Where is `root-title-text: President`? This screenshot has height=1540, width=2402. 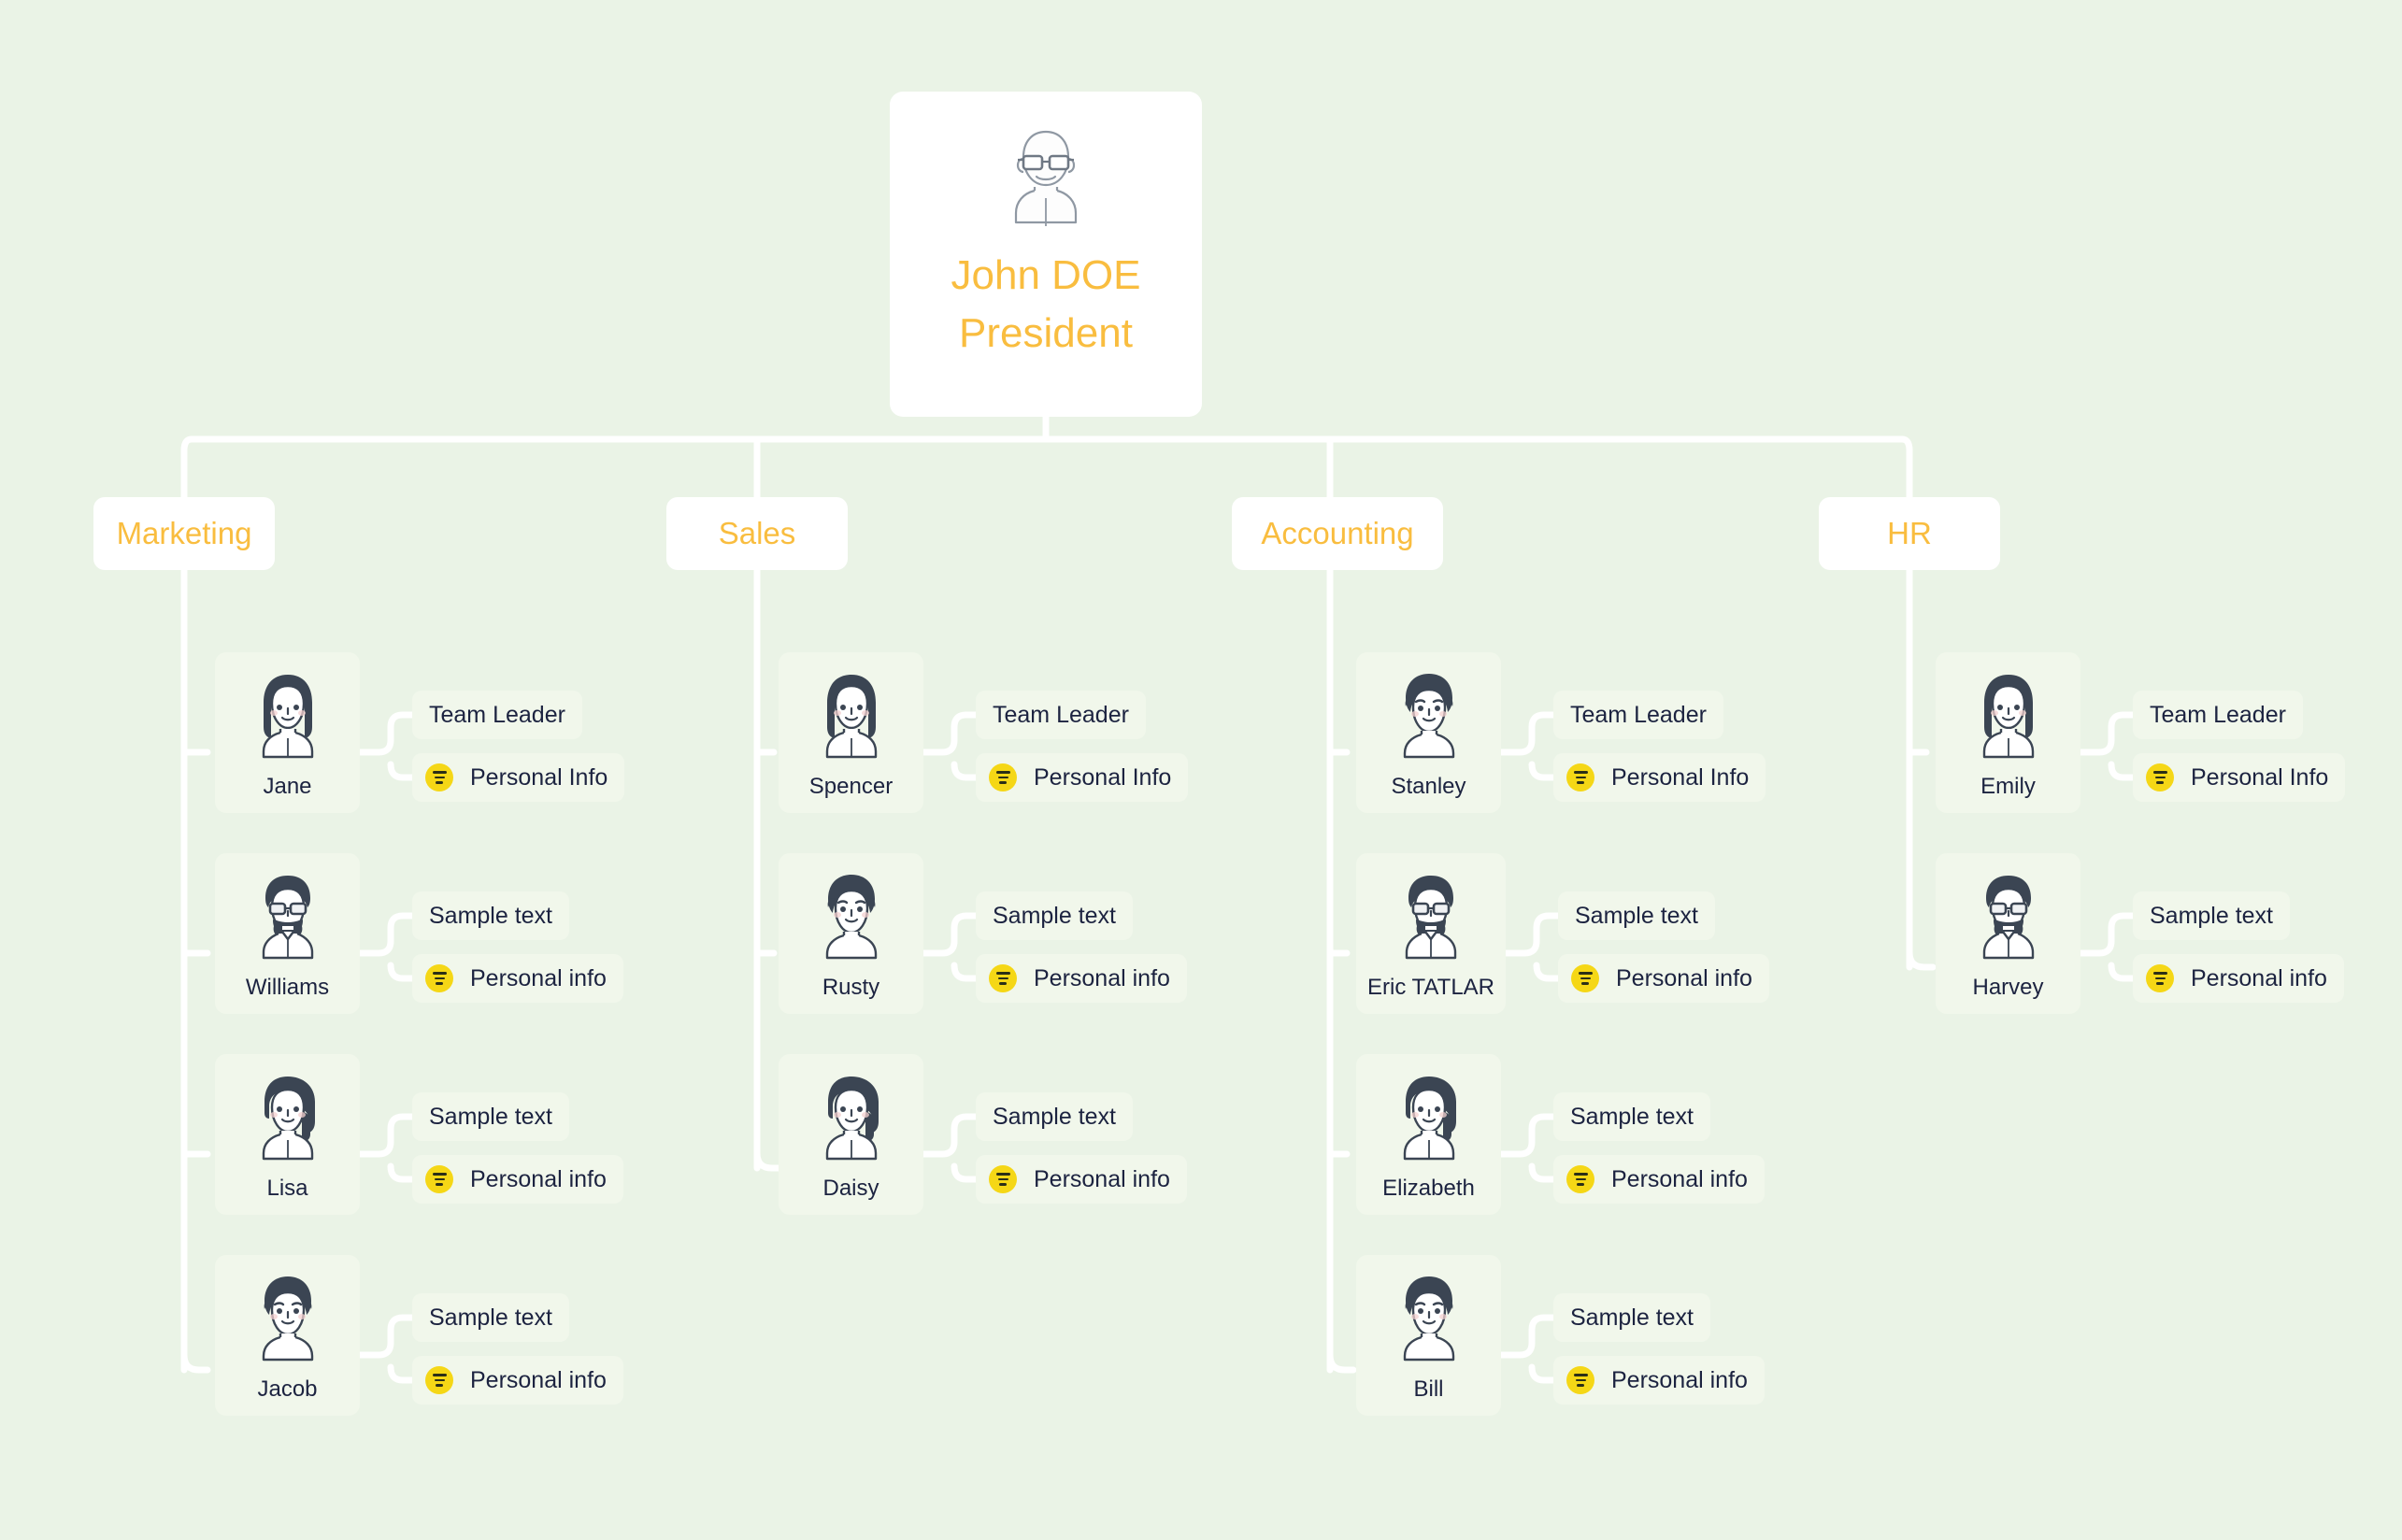
root-title-text: President is located at coordinates (1046, 333).